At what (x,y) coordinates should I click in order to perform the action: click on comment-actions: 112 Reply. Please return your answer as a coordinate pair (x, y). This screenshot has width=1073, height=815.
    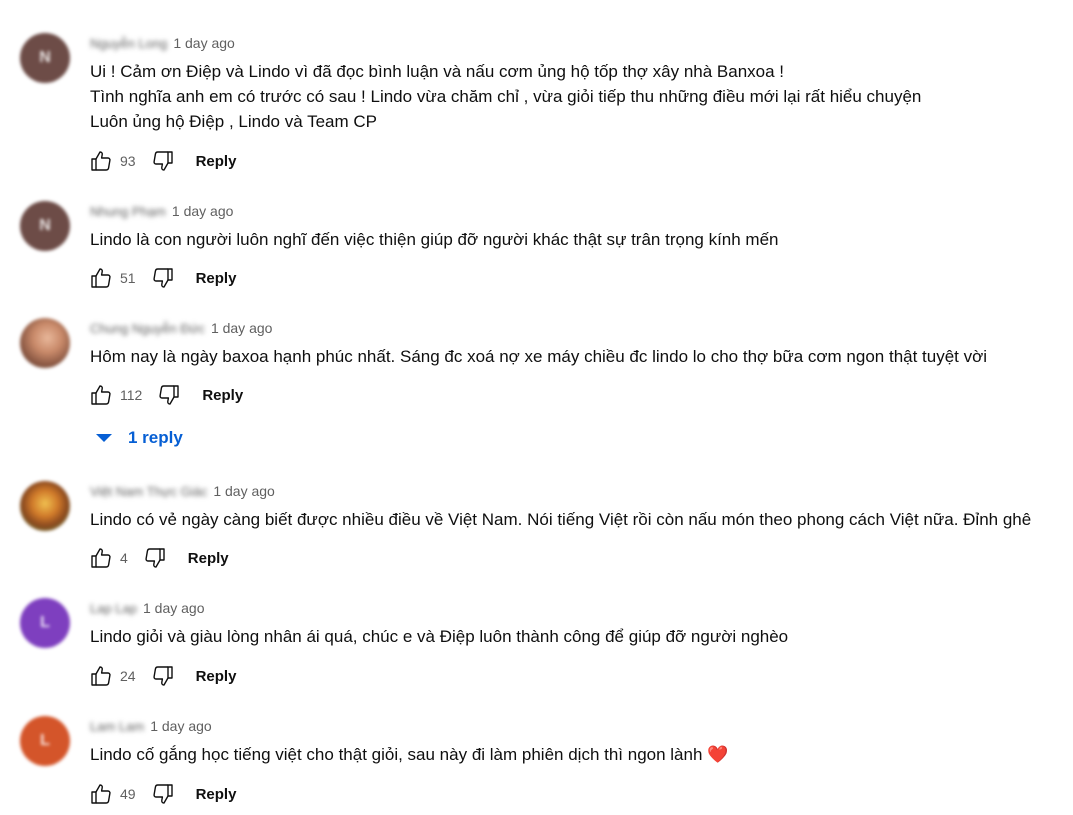
    Looking at the image, I should click on (165, 395).